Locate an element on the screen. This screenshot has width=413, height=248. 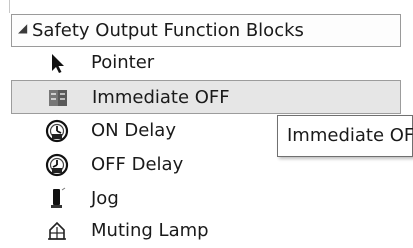
item-label: ON Delay is located at coordinates (133, 130).